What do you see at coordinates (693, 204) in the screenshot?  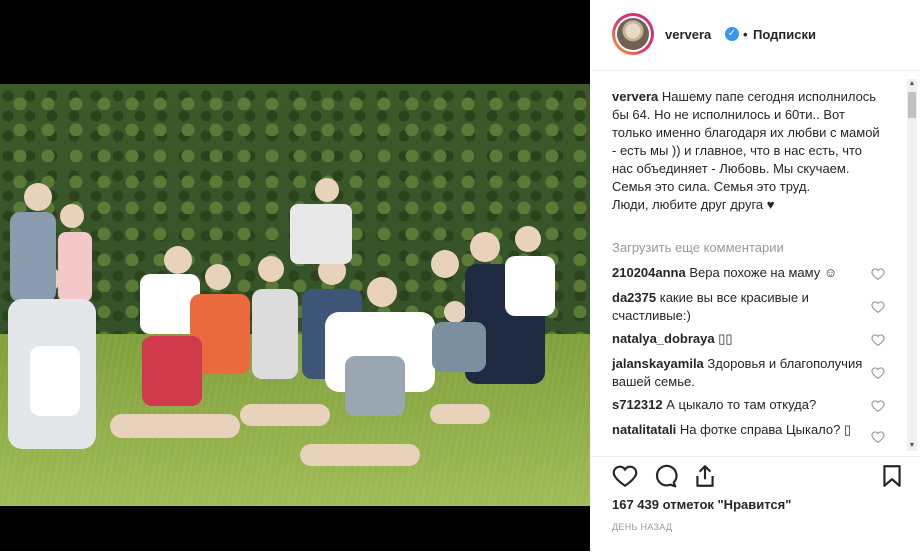 I see `caption-line-3: Люди, любите друг друга ♥` at bounding box center [693, 204].